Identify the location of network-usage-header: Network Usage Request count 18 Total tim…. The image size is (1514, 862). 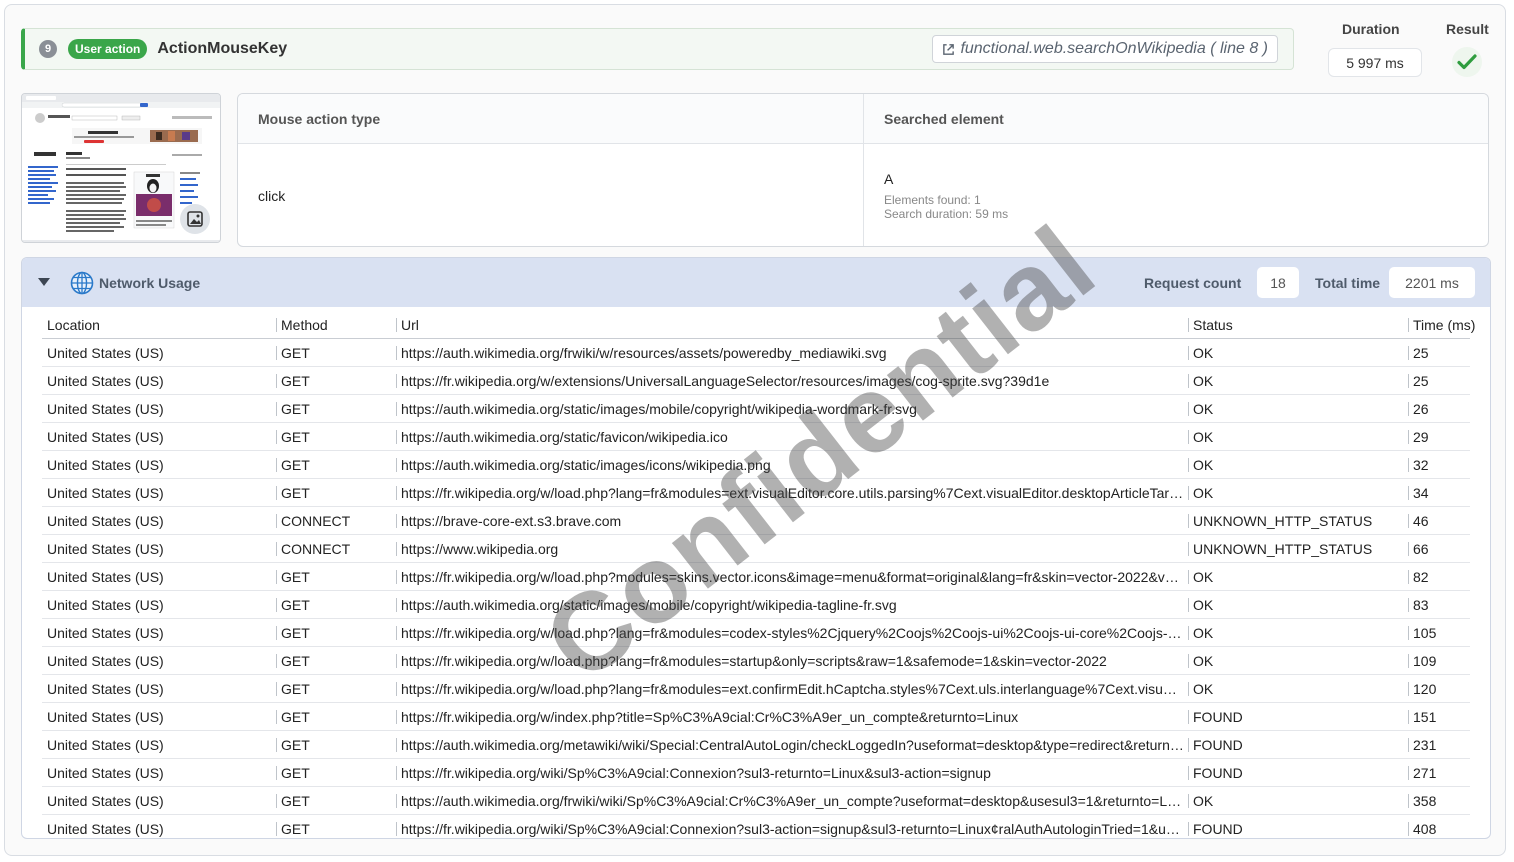
(756, 282).